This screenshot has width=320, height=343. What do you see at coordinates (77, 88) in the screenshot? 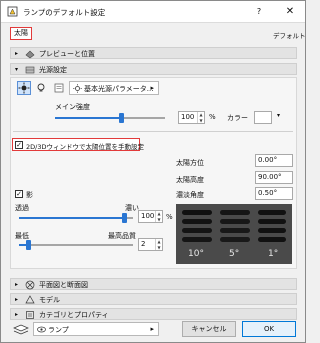
I see `sun-small-icon` at bounding box center [77, 88].